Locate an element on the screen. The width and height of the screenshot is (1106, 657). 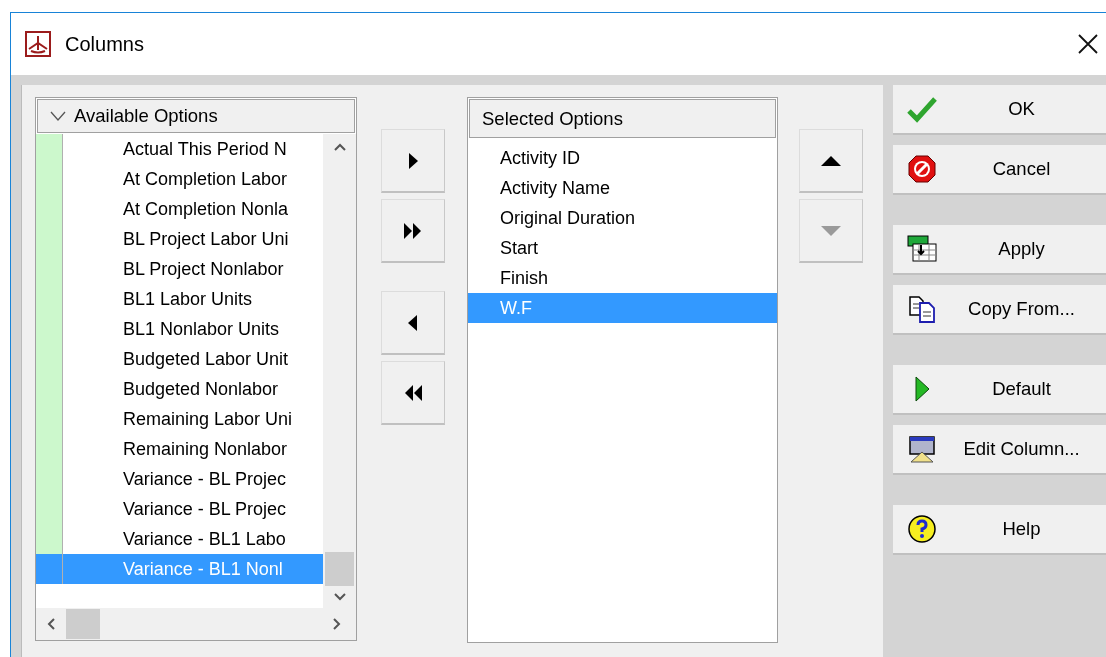
monitor-icon is located at coordinates (922, 449).